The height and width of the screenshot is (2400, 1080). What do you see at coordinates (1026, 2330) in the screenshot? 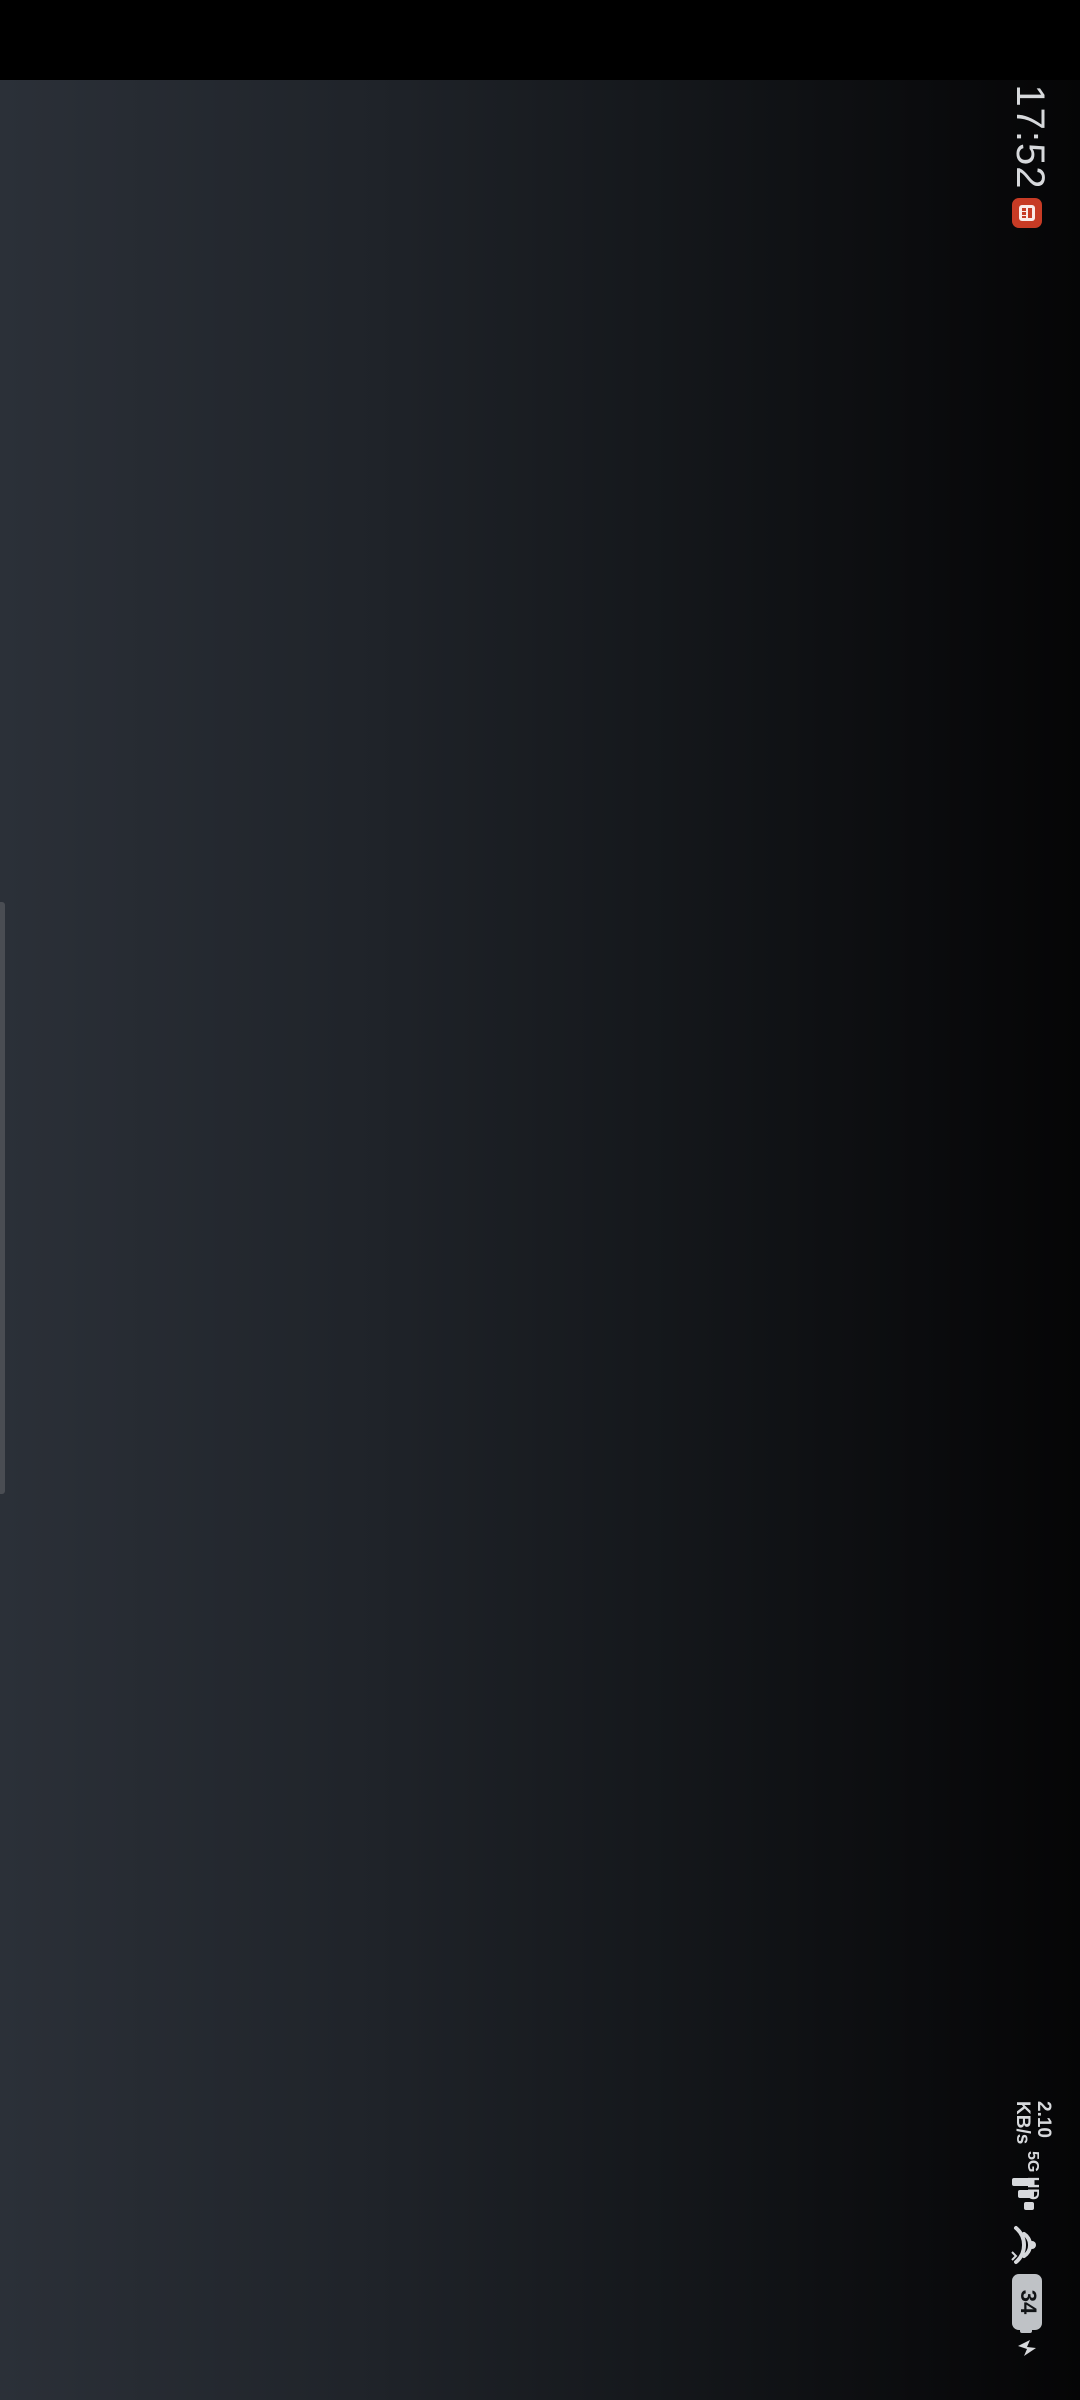
I see `battery-cap` at bounding box center [1026, 2330].